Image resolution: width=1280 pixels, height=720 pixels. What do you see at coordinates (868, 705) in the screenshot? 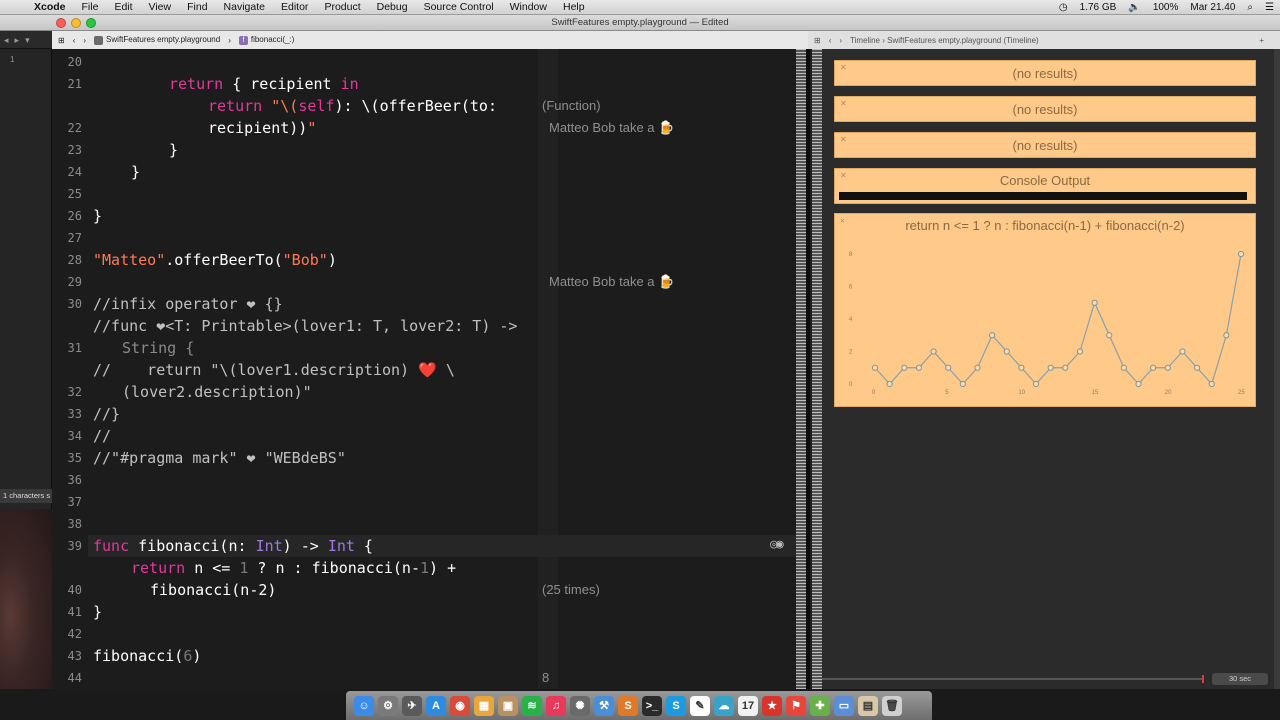
I see `documents-icon: ▤` at bounding box center [868, 705].